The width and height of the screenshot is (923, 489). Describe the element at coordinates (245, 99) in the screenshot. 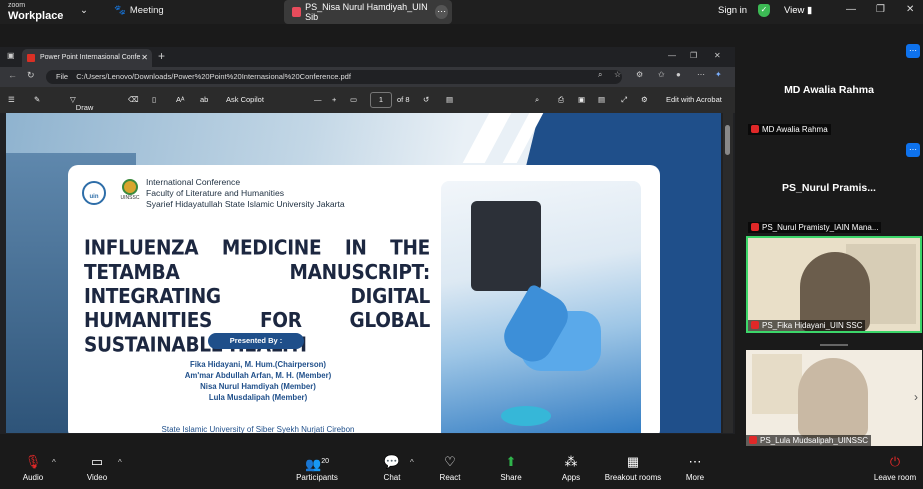

I see `ask-copilot-button: Ask Copilot` at that location.